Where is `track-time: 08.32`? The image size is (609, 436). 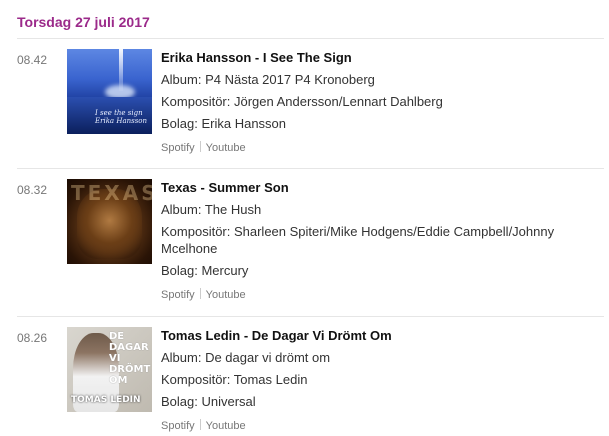
track-time: 08.32 is located at coordinates (32, 190).